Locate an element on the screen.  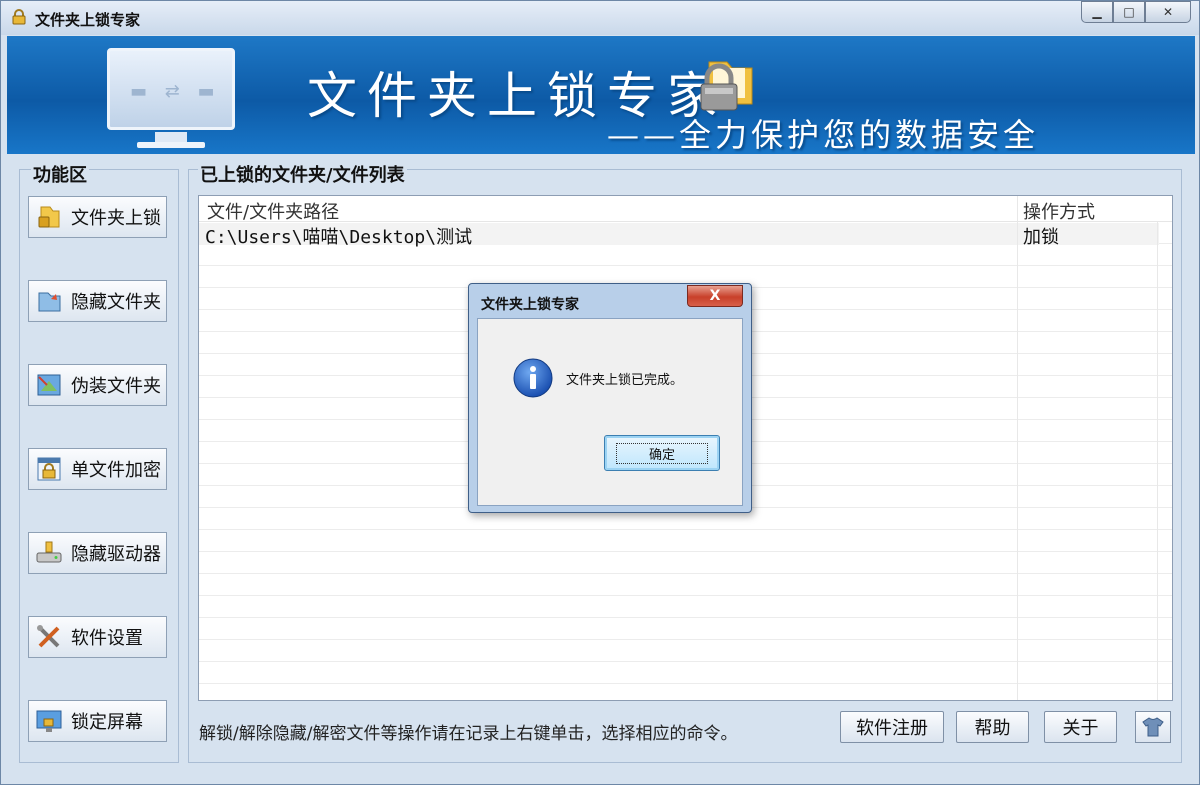
minimize-icon: ▁ is located at coordinates (1097, 12).